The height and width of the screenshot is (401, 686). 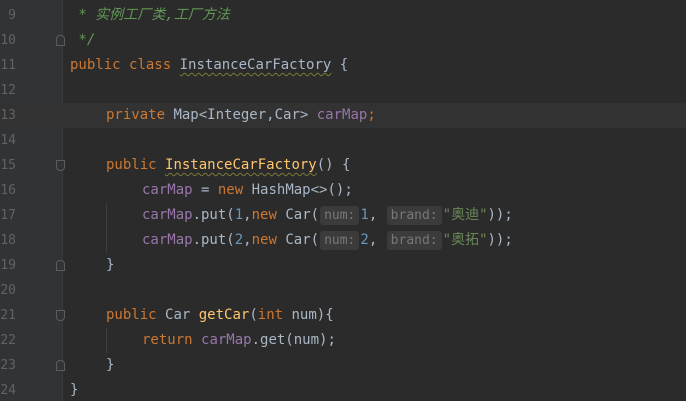 What do you see at coordinates (465, 240) in the screenshot?
I see `string-literal: "奥拓"` at bounding box center [465, 240].